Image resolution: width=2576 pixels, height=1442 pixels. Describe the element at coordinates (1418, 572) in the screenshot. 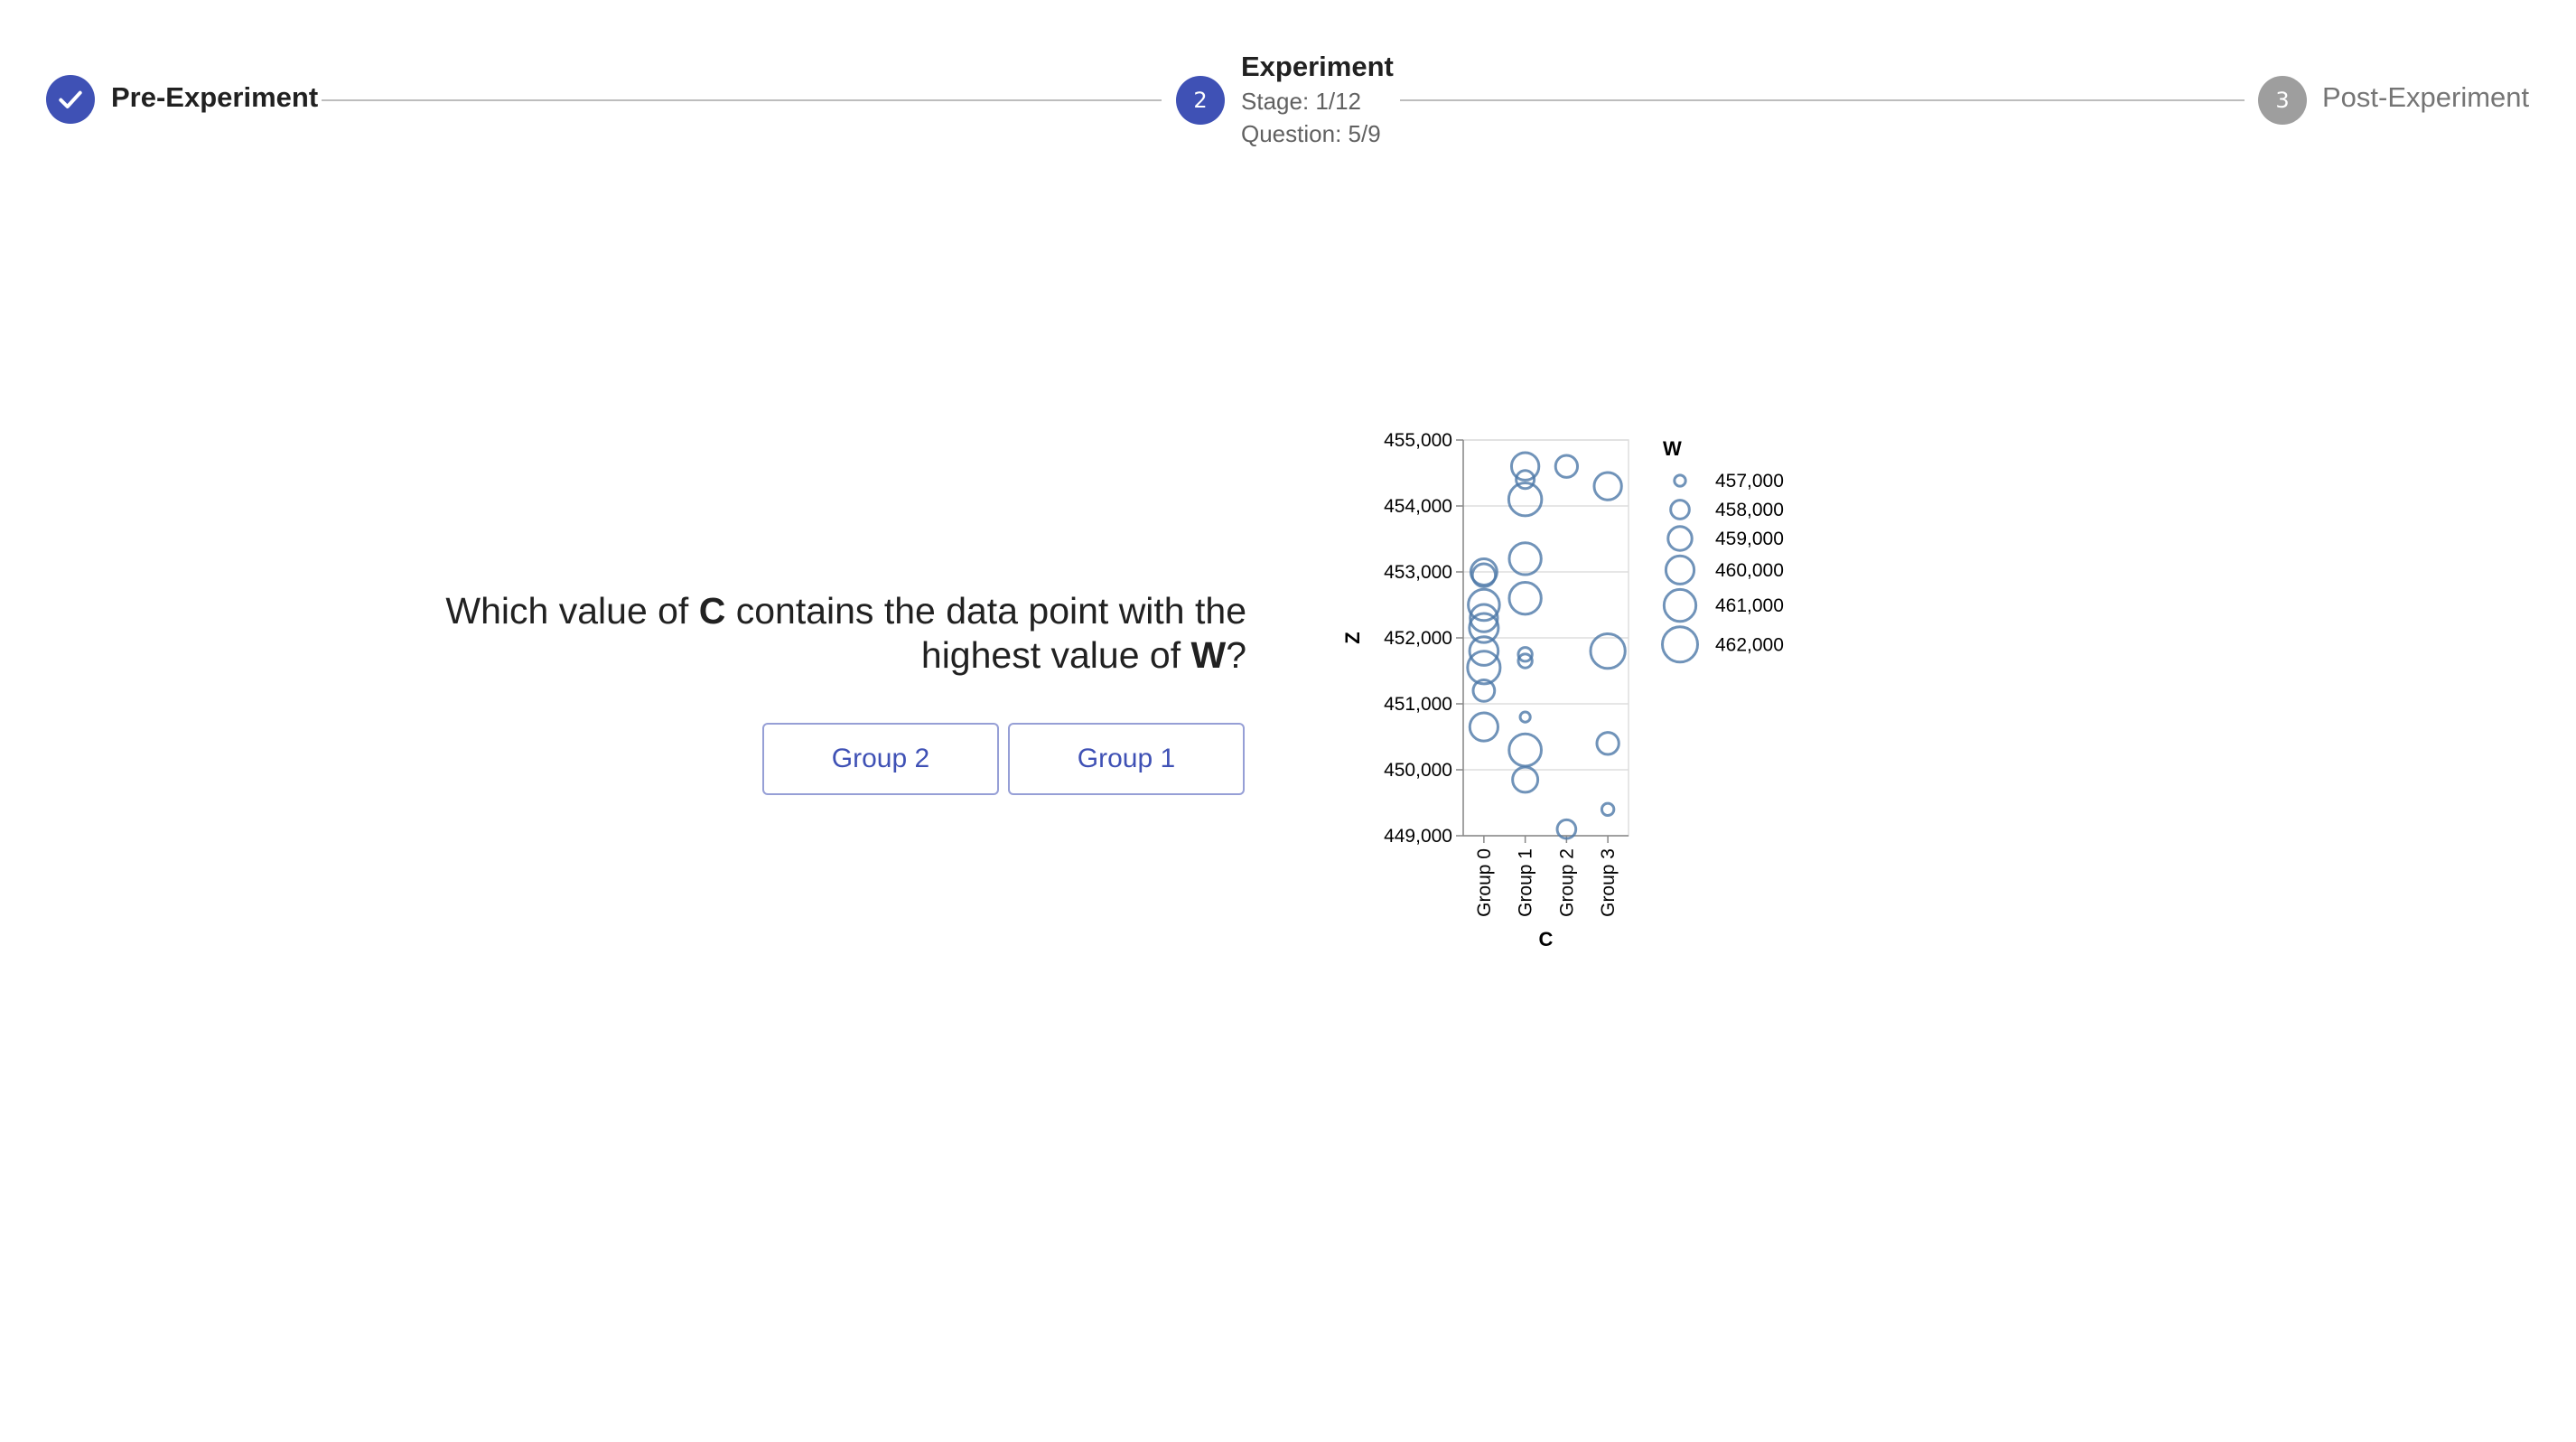

I see `y-tick-label: 453,000` at that location.